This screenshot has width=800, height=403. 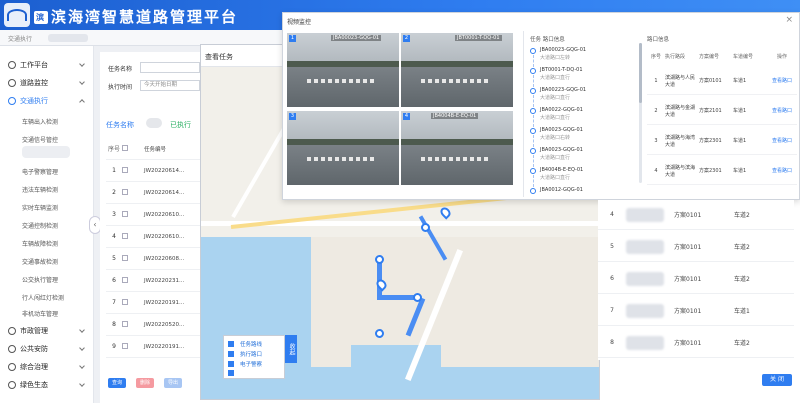 I want to click on sidebar-sub-item: 交通事故检测, so click(x=47, y=261).